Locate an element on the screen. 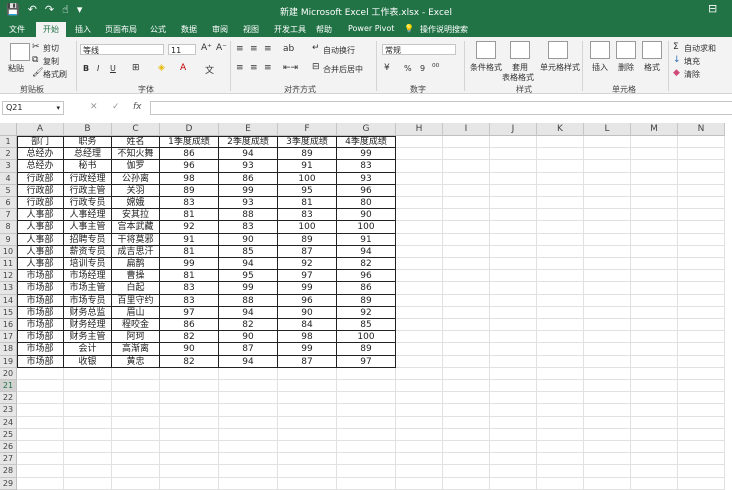 The height and width of the screenshot is (490, 732). row-header-24: 24 is located at coordinates (8, 422).